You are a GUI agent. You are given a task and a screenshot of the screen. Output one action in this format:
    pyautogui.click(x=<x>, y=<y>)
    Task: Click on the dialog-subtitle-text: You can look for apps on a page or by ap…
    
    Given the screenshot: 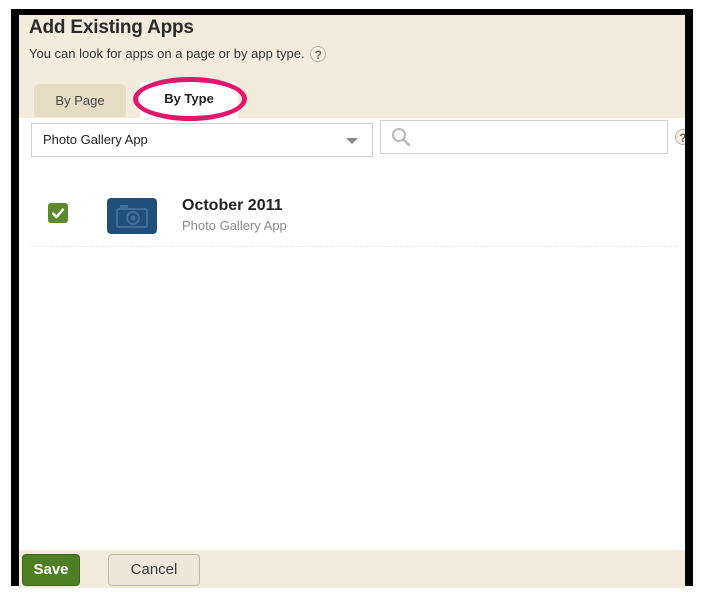 What is the action you would take?
    pyautogui.click(x=167, y=53)
    